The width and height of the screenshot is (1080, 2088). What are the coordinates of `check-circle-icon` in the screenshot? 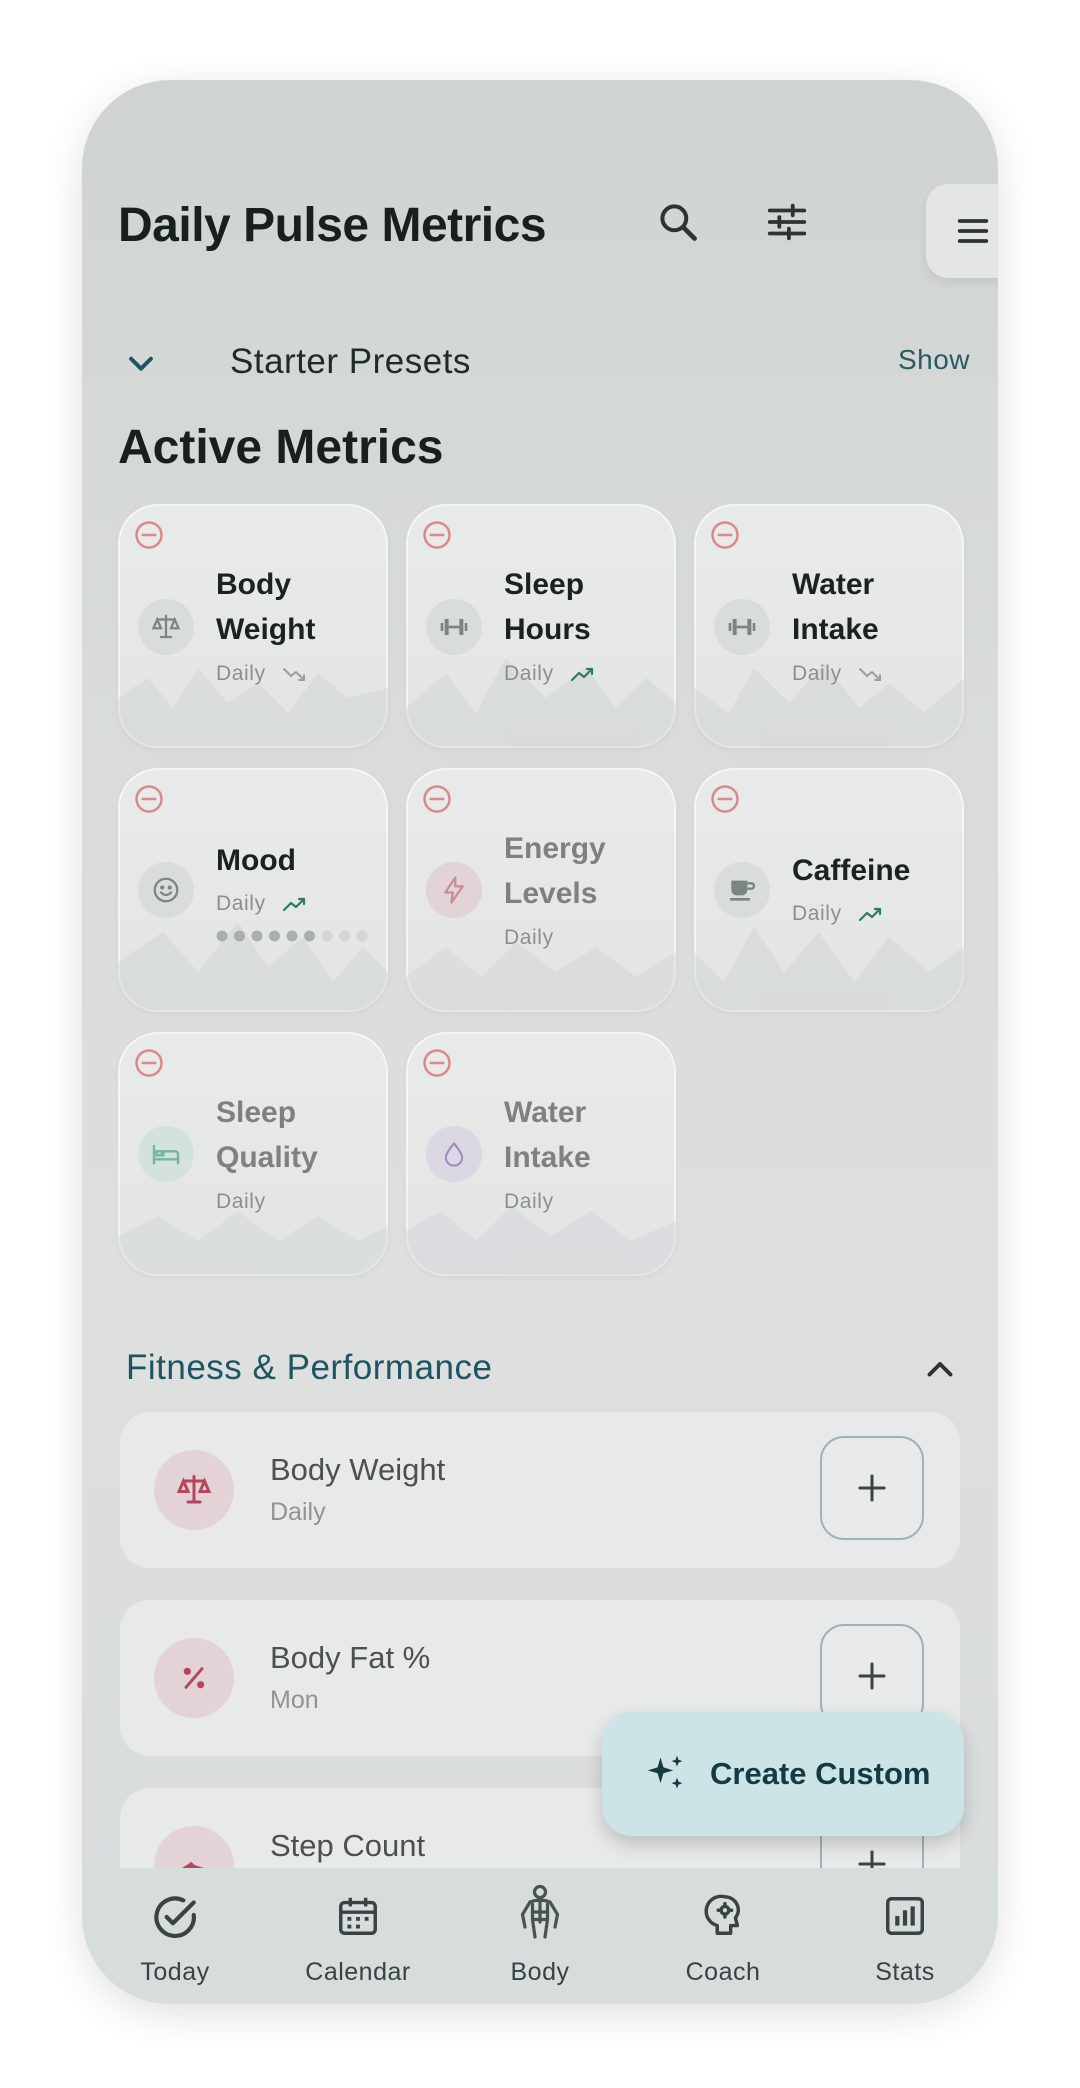 It's located at (175, 1917).